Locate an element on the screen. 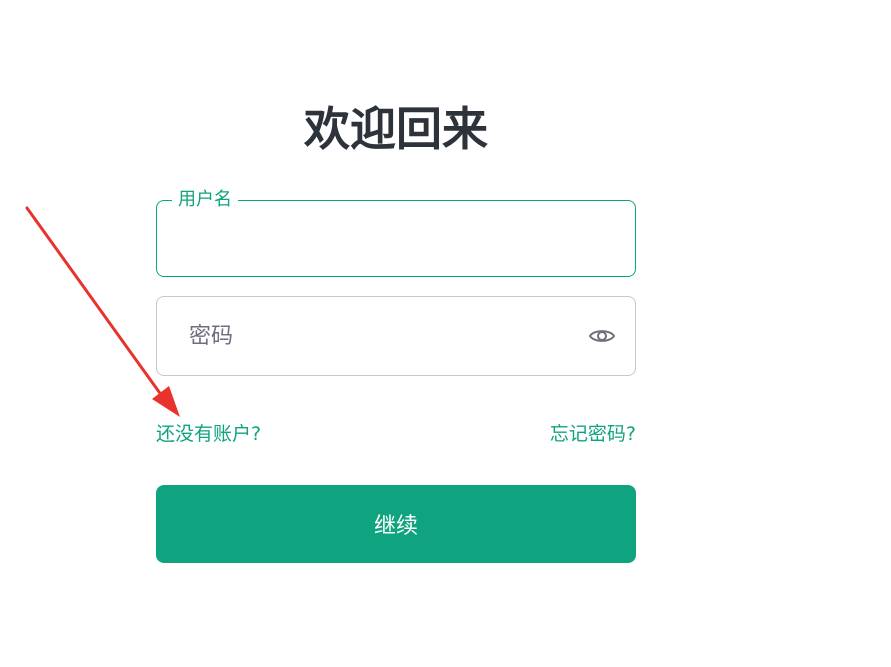  username-field: 用户名 is located at coordinates (396, 232).